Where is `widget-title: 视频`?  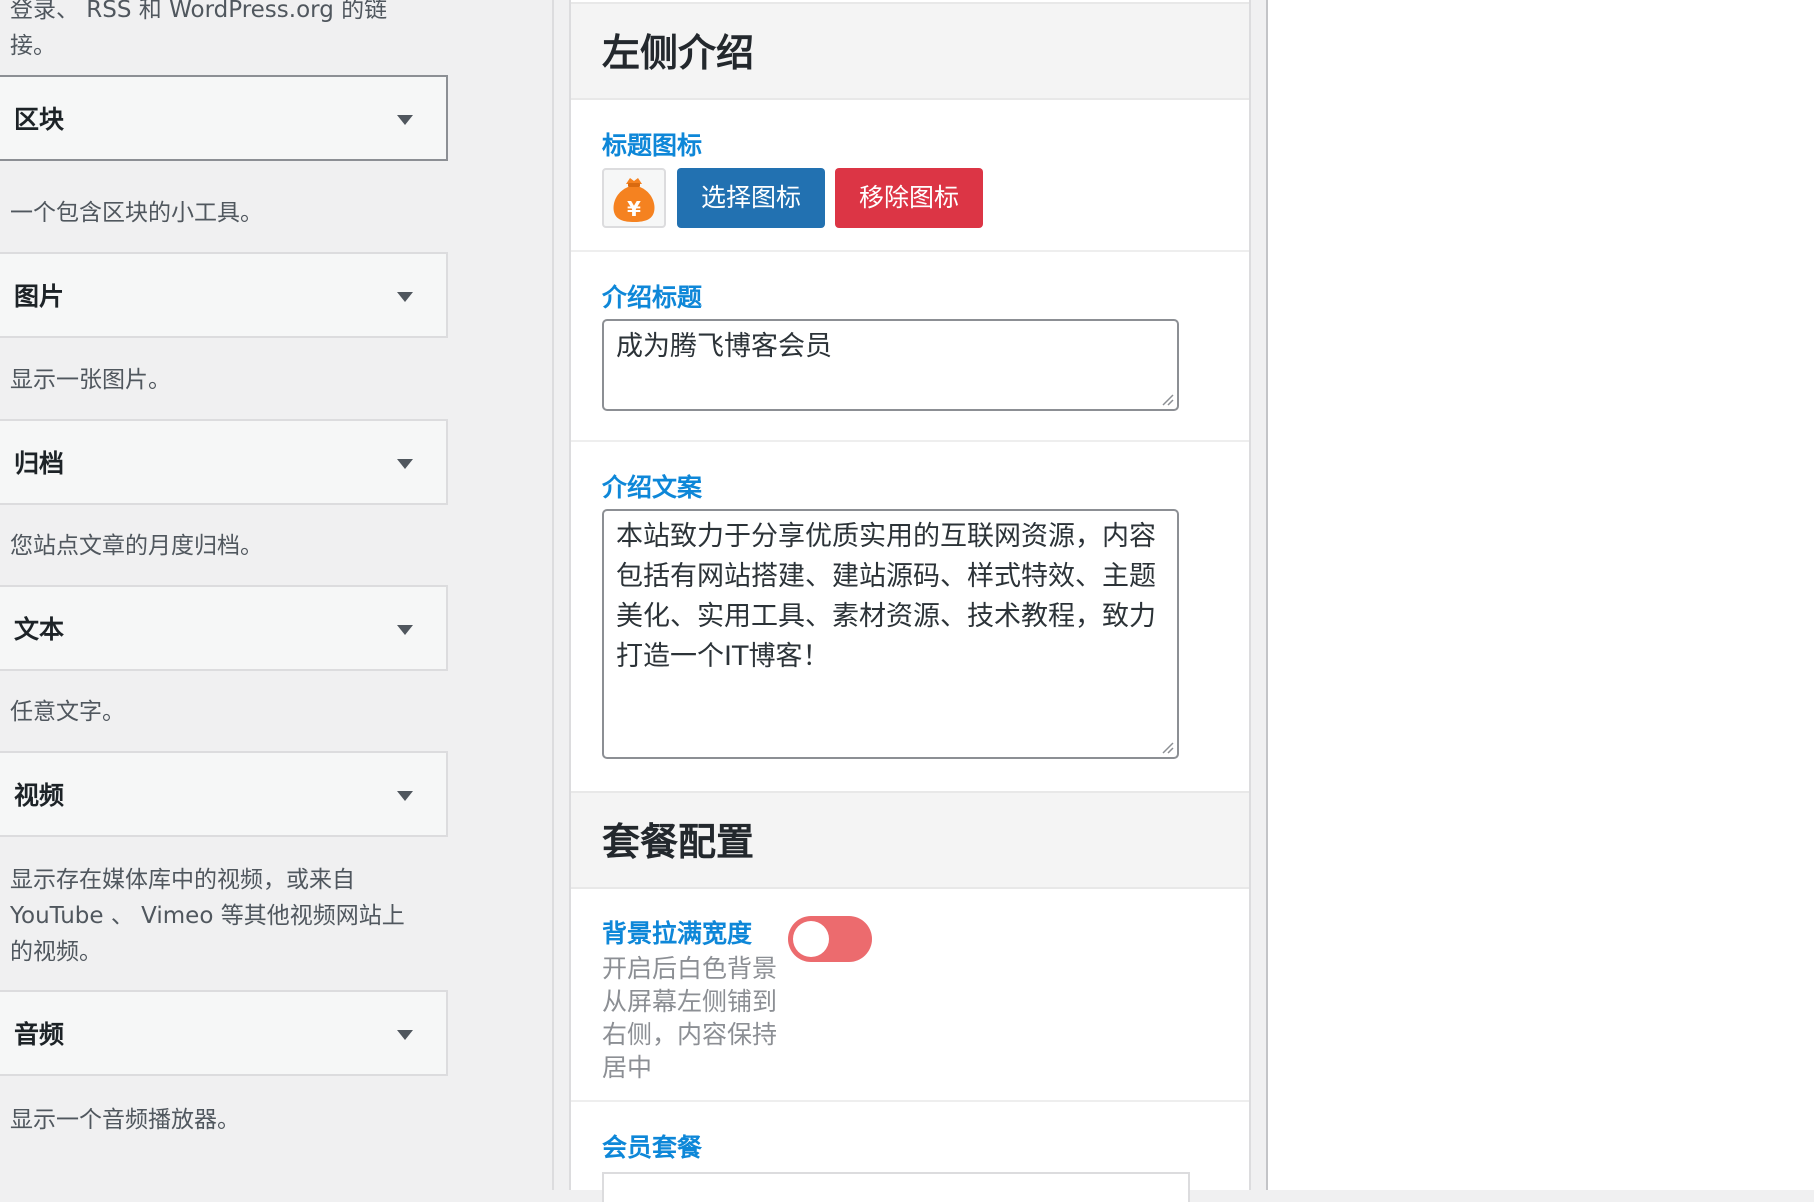 widget-title: 视频 is located at coordinates (39, 795).